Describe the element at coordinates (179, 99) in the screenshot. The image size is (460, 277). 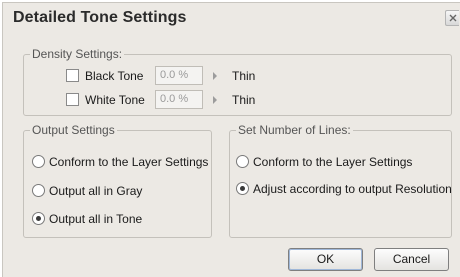
I see `white-tone-value-field: 0.0 %` at that location.